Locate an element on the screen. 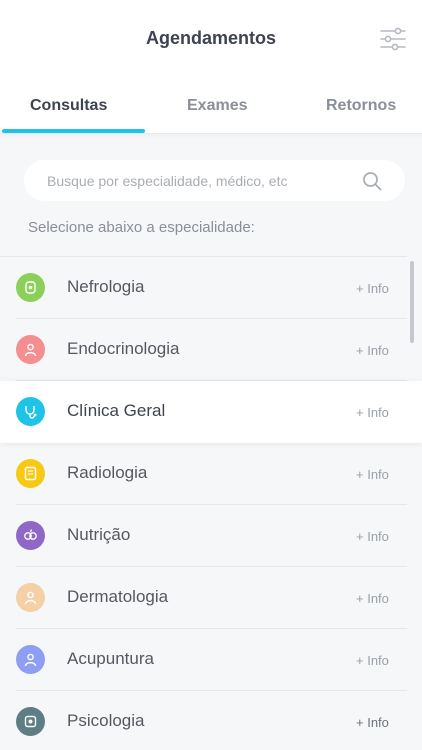 The height and width of the screenshot is (750, 422). specialty-label: Nefrologia is located at coordinates (106, 286).